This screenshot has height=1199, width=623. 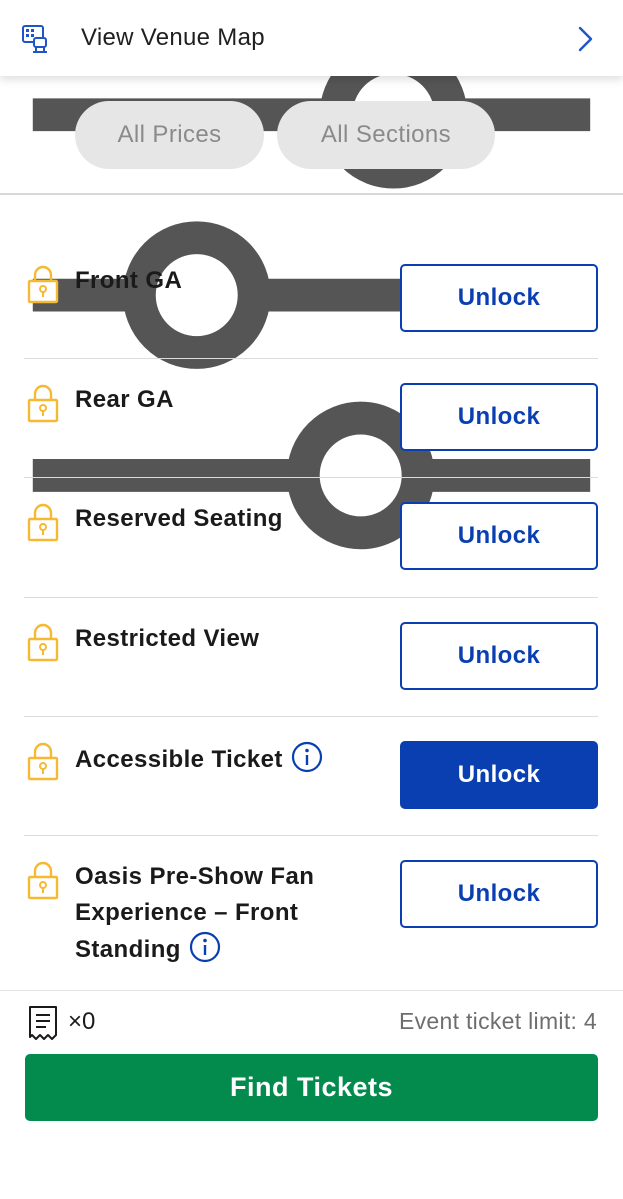 What do you see at coordinates (311, 656) in the screenshot?
I see `ticket-row: Restricted View Unlock` at bounding box center [311, 656].